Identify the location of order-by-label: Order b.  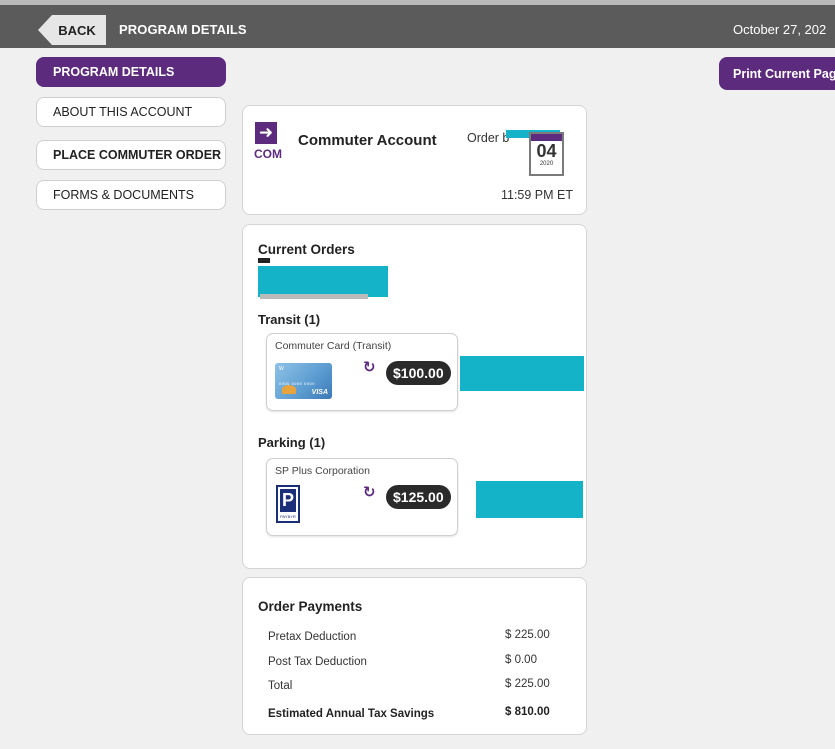
(488, 138).